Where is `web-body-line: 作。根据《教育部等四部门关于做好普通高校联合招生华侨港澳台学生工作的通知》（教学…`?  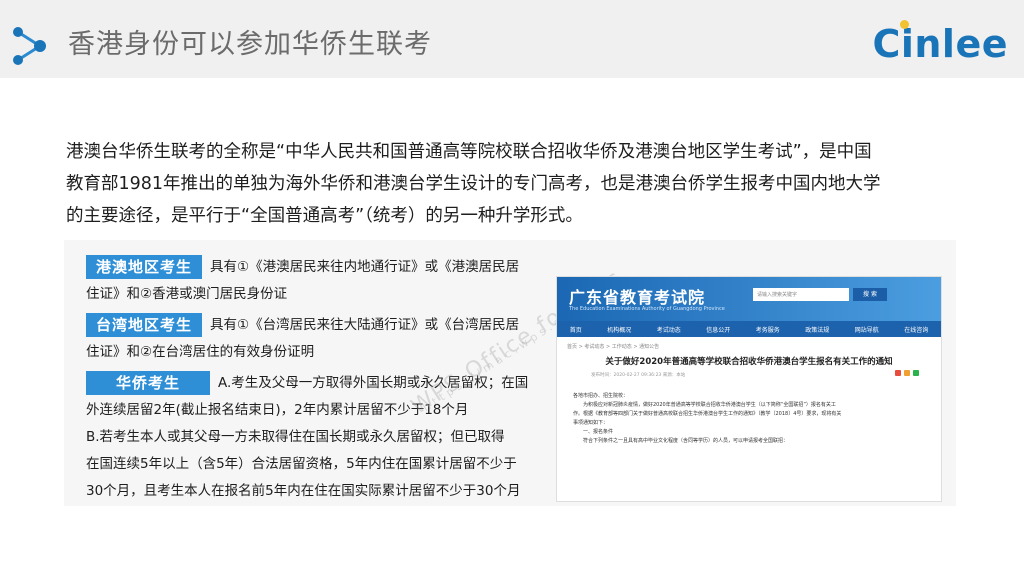
web-body-line: 作。根据《教育部等四部门关于做好普通高校联合招生华侨港澳台学生工作的通知》（教学… is located at coordinates (707, 414).